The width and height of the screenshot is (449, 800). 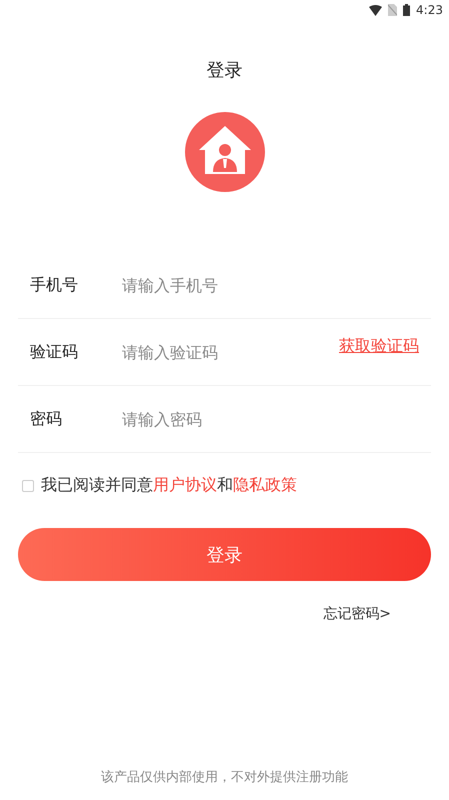 I want to click on field-label: 密码, so click(x=46, y=419).